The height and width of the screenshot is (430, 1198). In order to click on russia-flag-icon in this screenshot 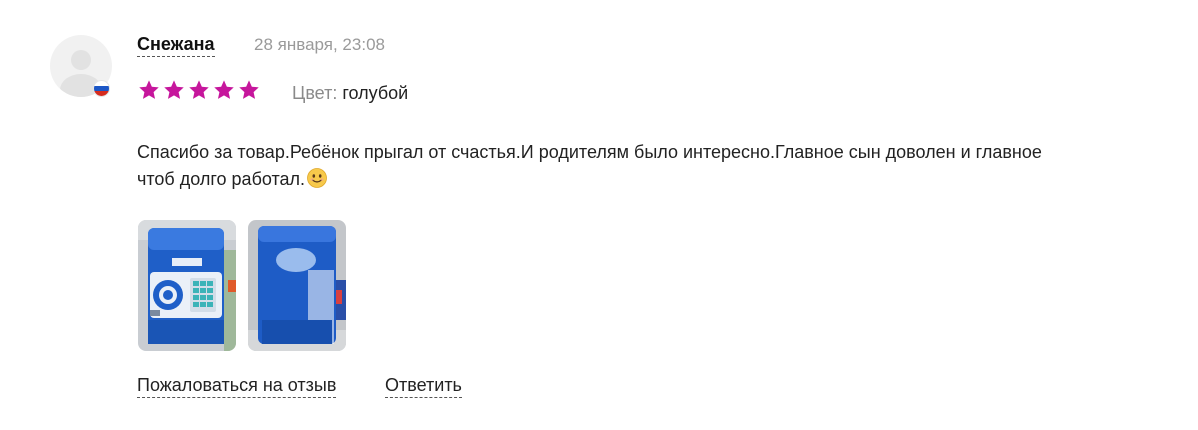, I will do `click(101, 88)`.